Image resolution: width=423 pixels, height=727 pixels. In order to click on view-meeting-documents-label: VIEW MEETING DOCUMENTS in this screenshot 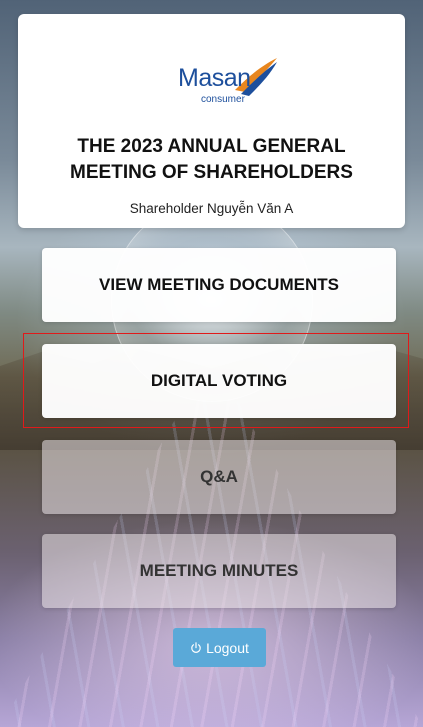, I will do `click(219, 284)`.